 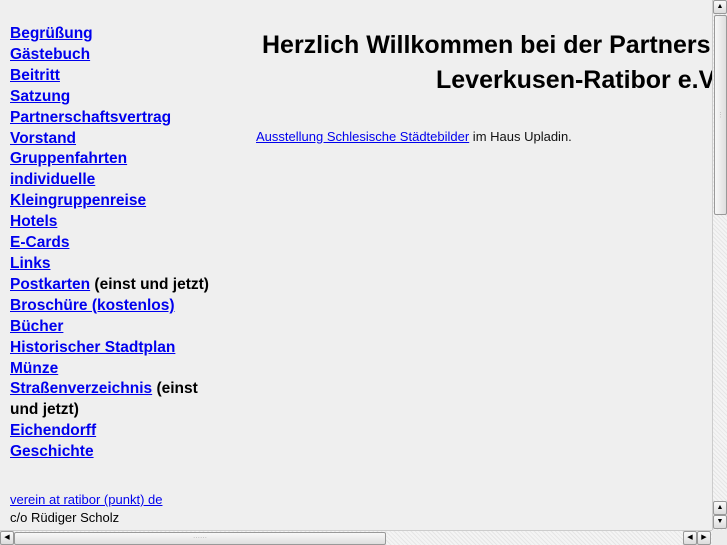 I want to click on scroll-down-button: ▼, so click(x=720, y=522).